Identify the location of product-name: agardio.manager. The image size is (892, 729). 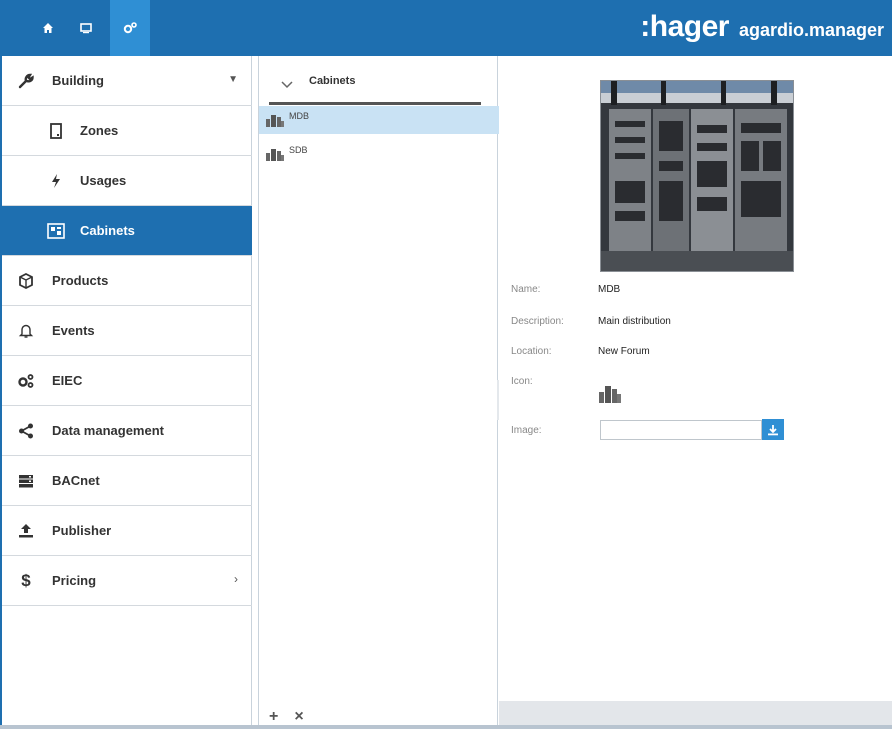
(811, 30).